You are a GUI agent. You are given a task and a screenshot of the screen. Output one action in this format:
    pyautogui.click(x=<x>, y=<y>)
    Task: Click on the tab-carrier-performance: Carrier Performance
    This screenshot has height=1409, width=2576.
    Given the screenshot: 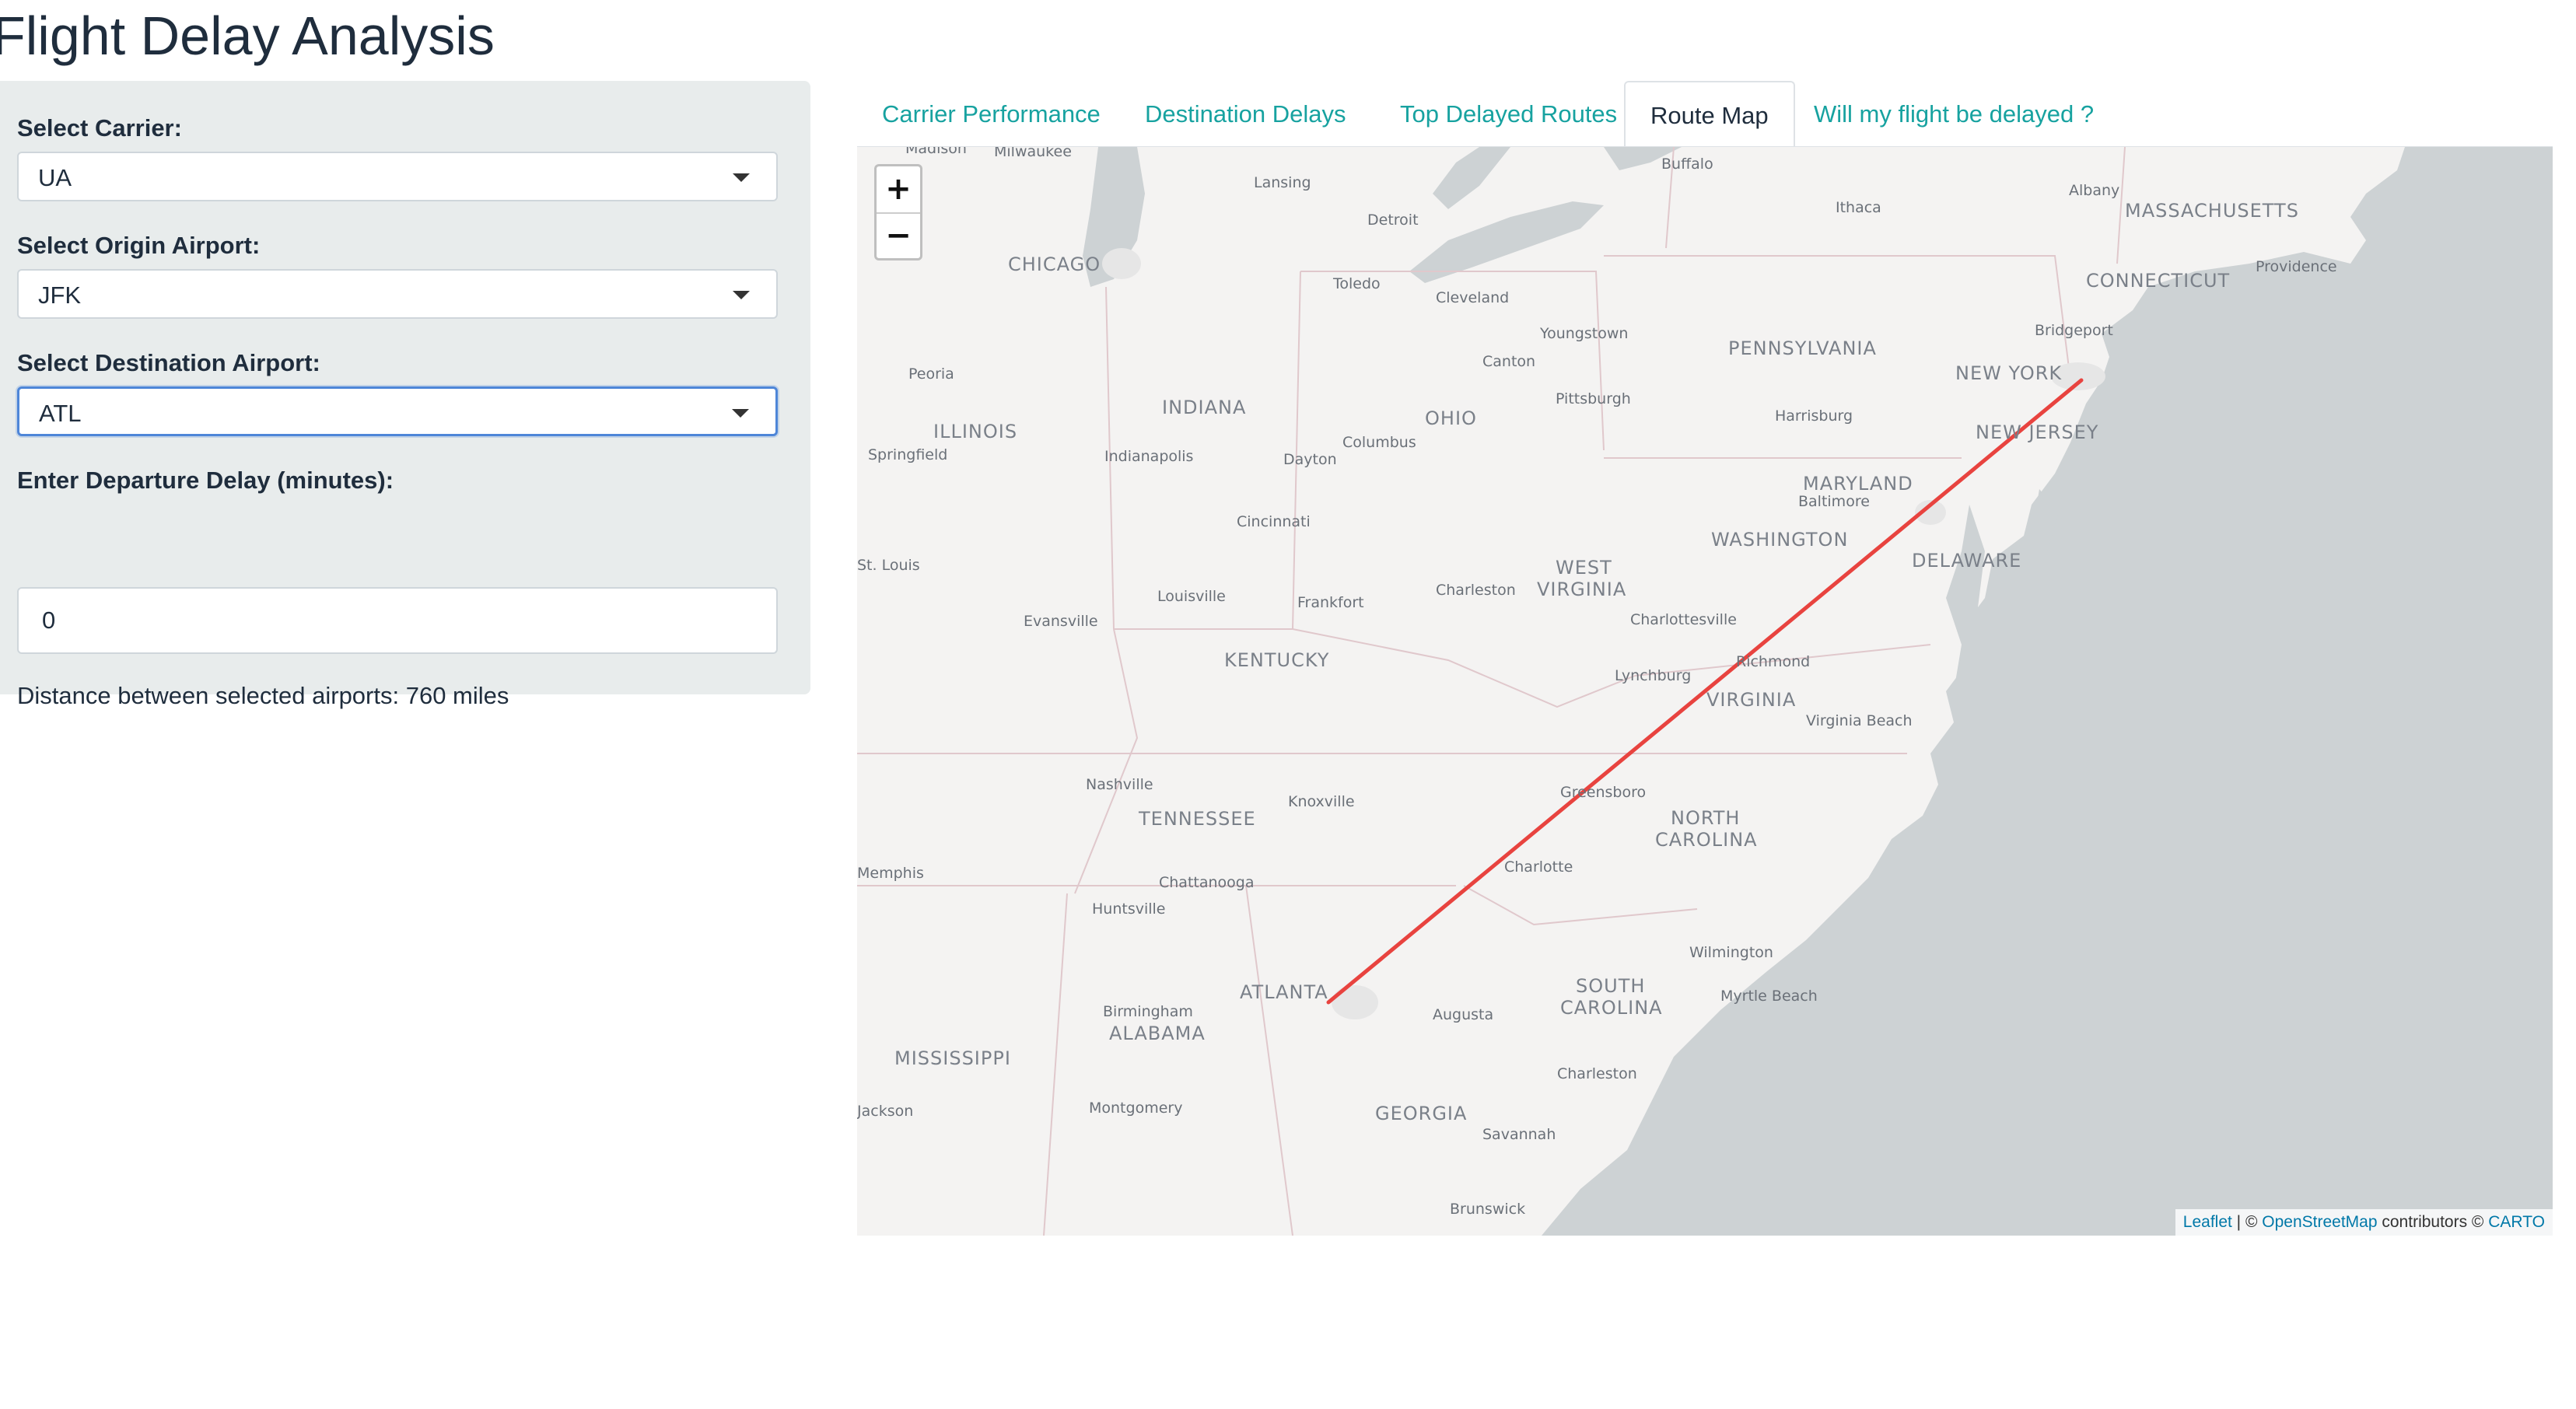 What is the action you would take?
    pyautogui.click(x=991, y=114)
    